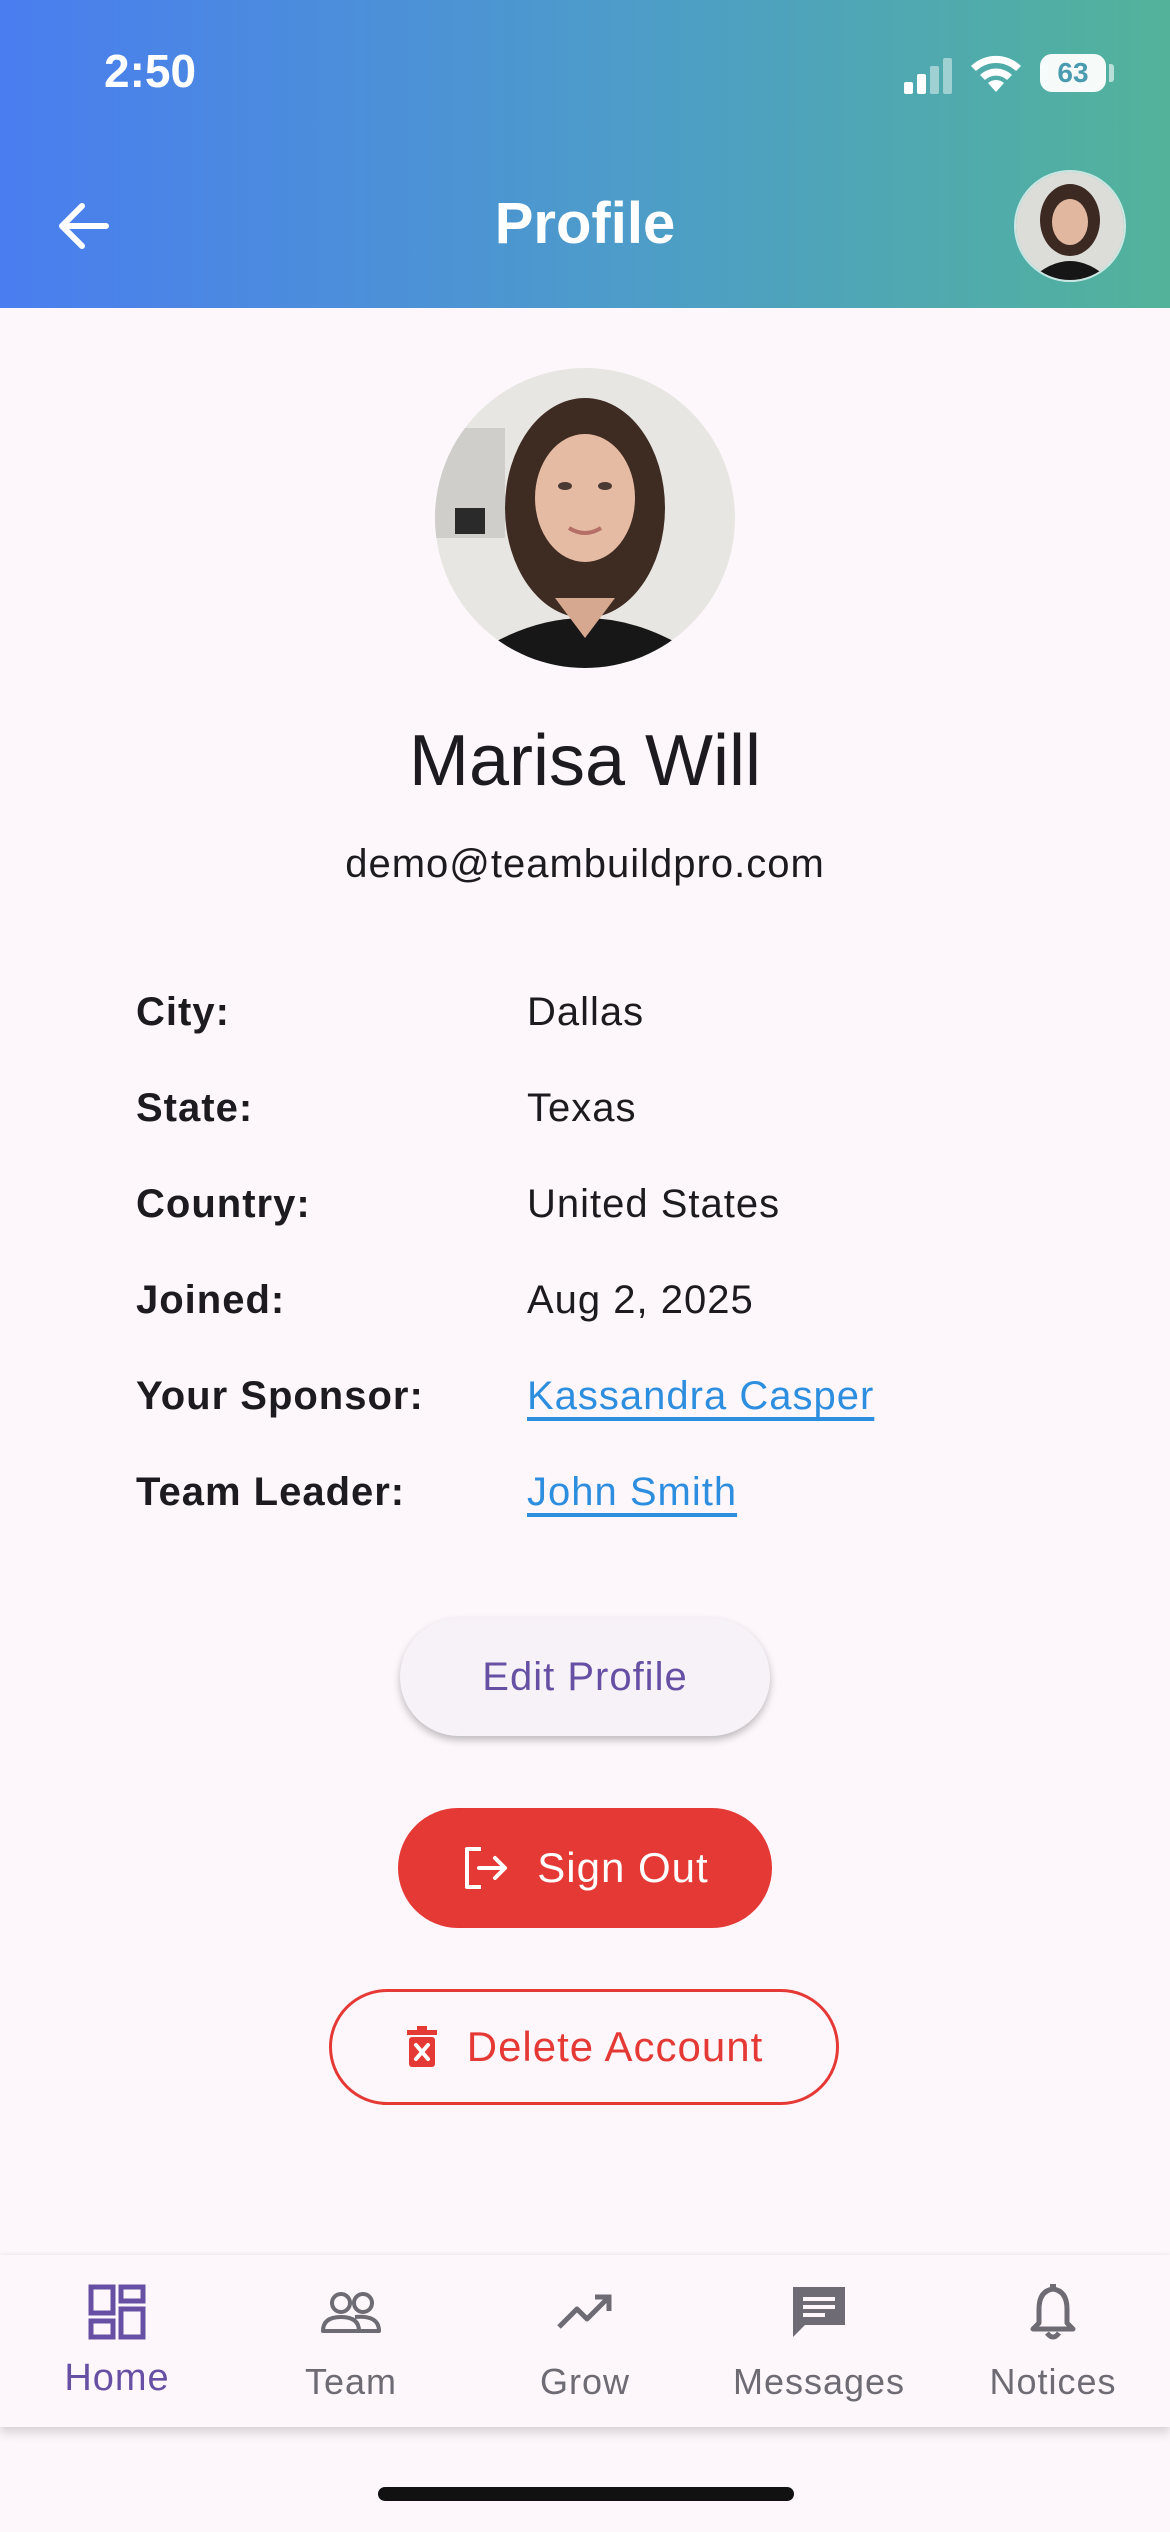  What do you see at coordinates (654, 1204) in the screenshot?
I see `info-value: United States` at bounding box center [654, 1204].